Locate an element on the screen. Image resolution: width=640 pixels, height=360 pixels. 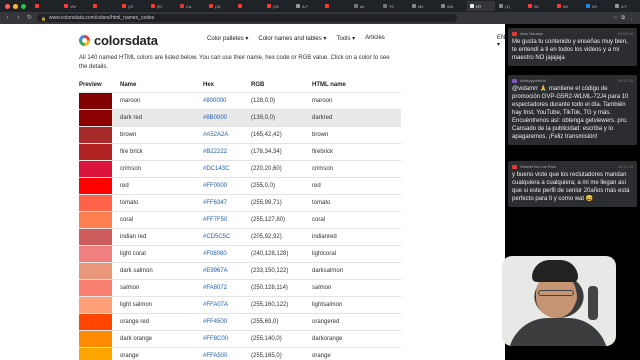
table-row: salmon #FA8072 (250,128,114) salmon is located at coordinates (240, 287).